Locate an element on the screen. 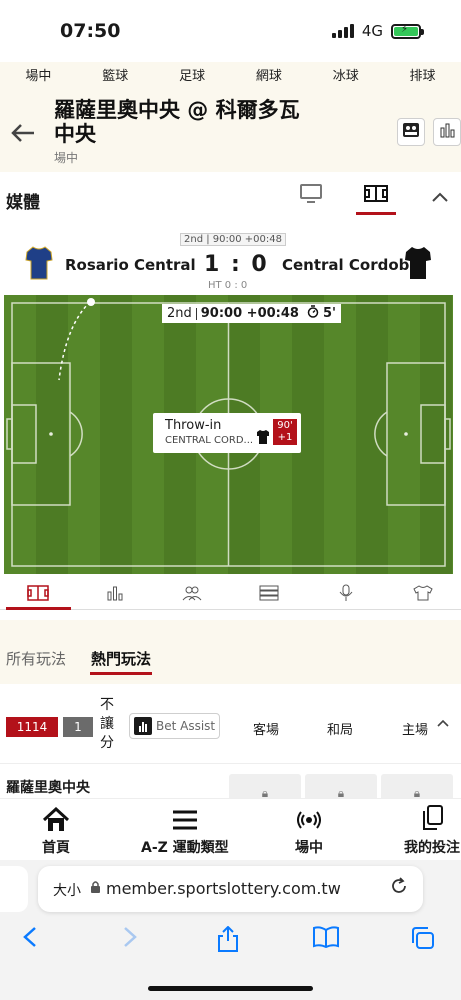  shirt-icon is located at coordinates (422, 593).